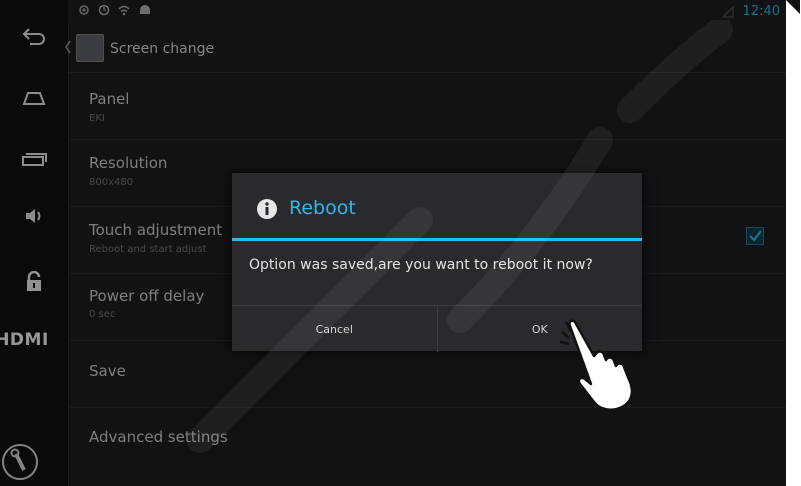 This screenshot has width=801, height=486. I want to click on hand-pointer-icon, so click(597, 365).